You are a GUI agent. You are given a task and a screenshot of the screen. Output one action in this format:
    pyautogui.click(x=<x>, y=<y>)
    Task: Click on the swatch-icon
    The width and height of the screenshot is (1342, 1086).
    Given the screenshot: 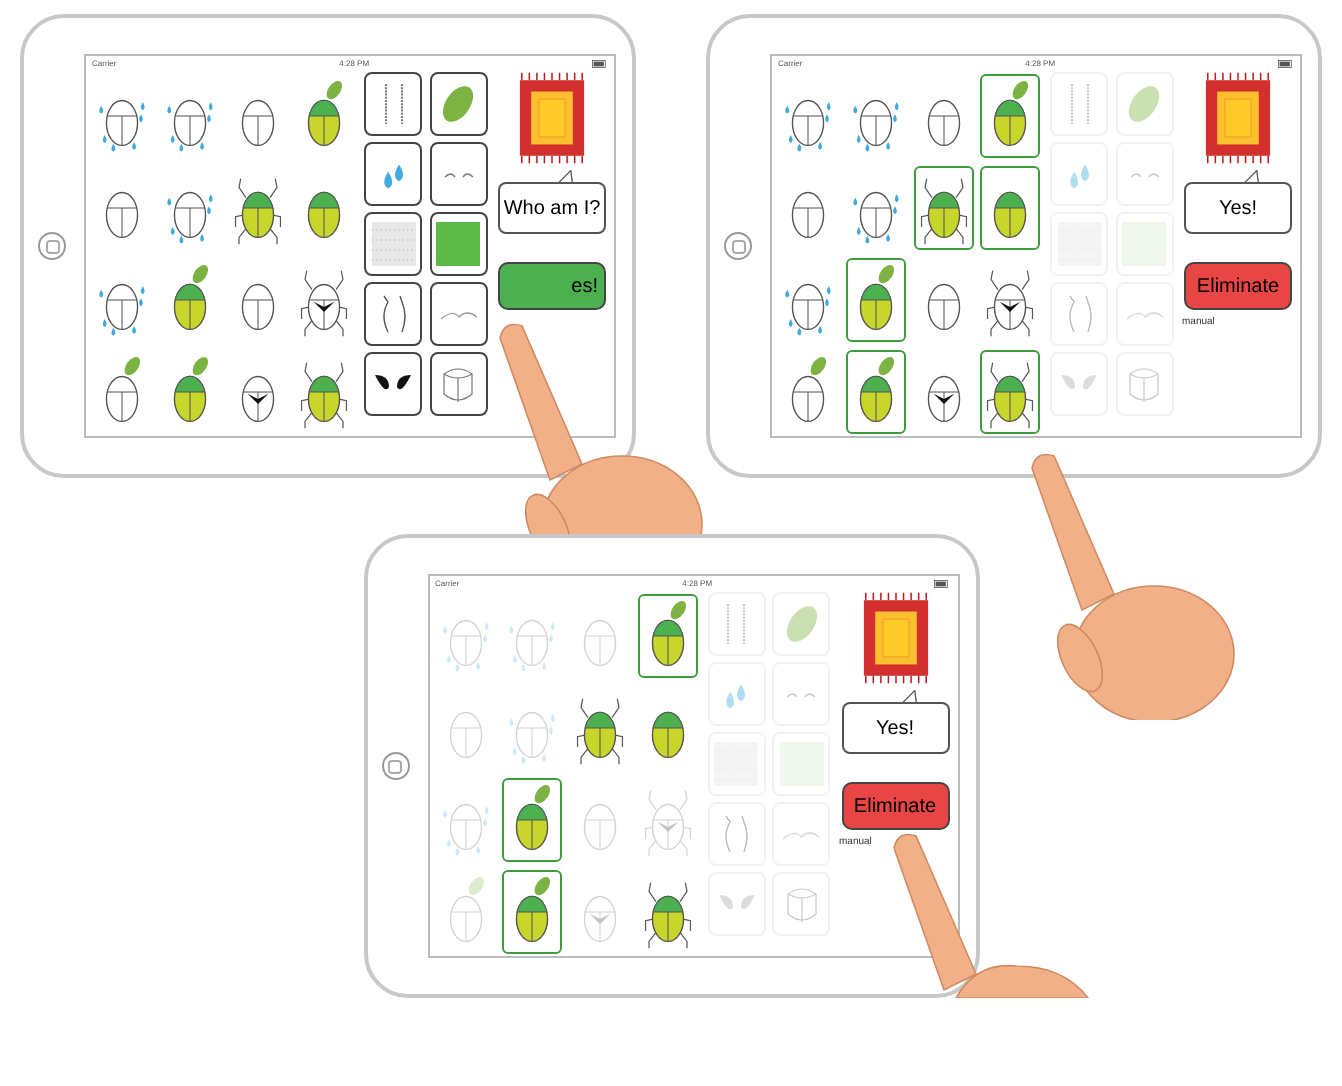 What is the action you would take?
    pyautogui.click(x=458, y=244)
    